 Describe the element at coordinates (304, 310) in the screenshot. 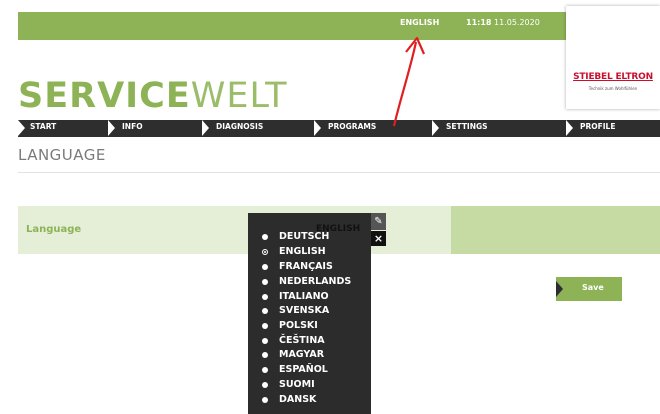

I see `option-label: SVENSKA` at that location.